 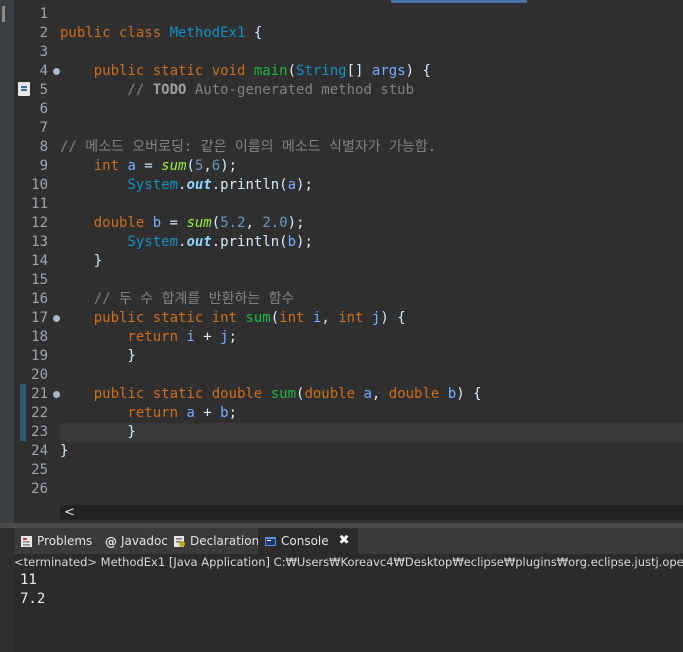 What do you see at coordinates (39, 299) in the screenshot?
I see `line-number: 16` at bounding box center [39, 299].